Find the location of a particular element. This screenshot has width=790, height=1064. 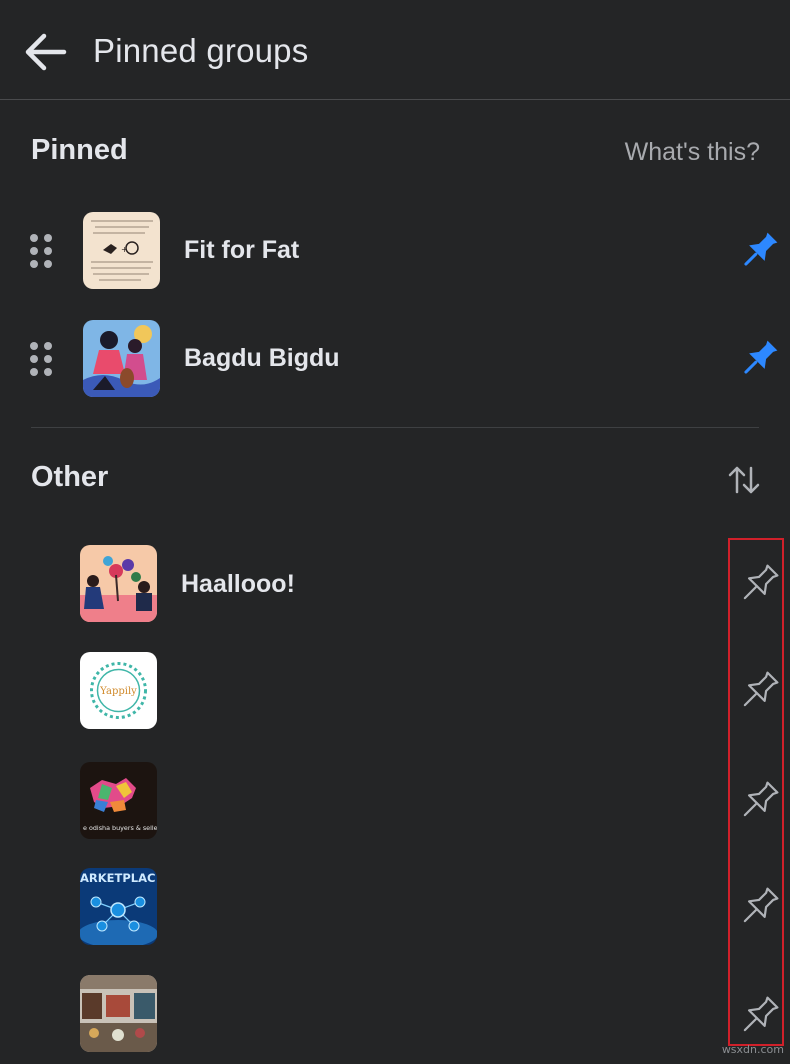

section-divider is located at coordinates (395, 427).